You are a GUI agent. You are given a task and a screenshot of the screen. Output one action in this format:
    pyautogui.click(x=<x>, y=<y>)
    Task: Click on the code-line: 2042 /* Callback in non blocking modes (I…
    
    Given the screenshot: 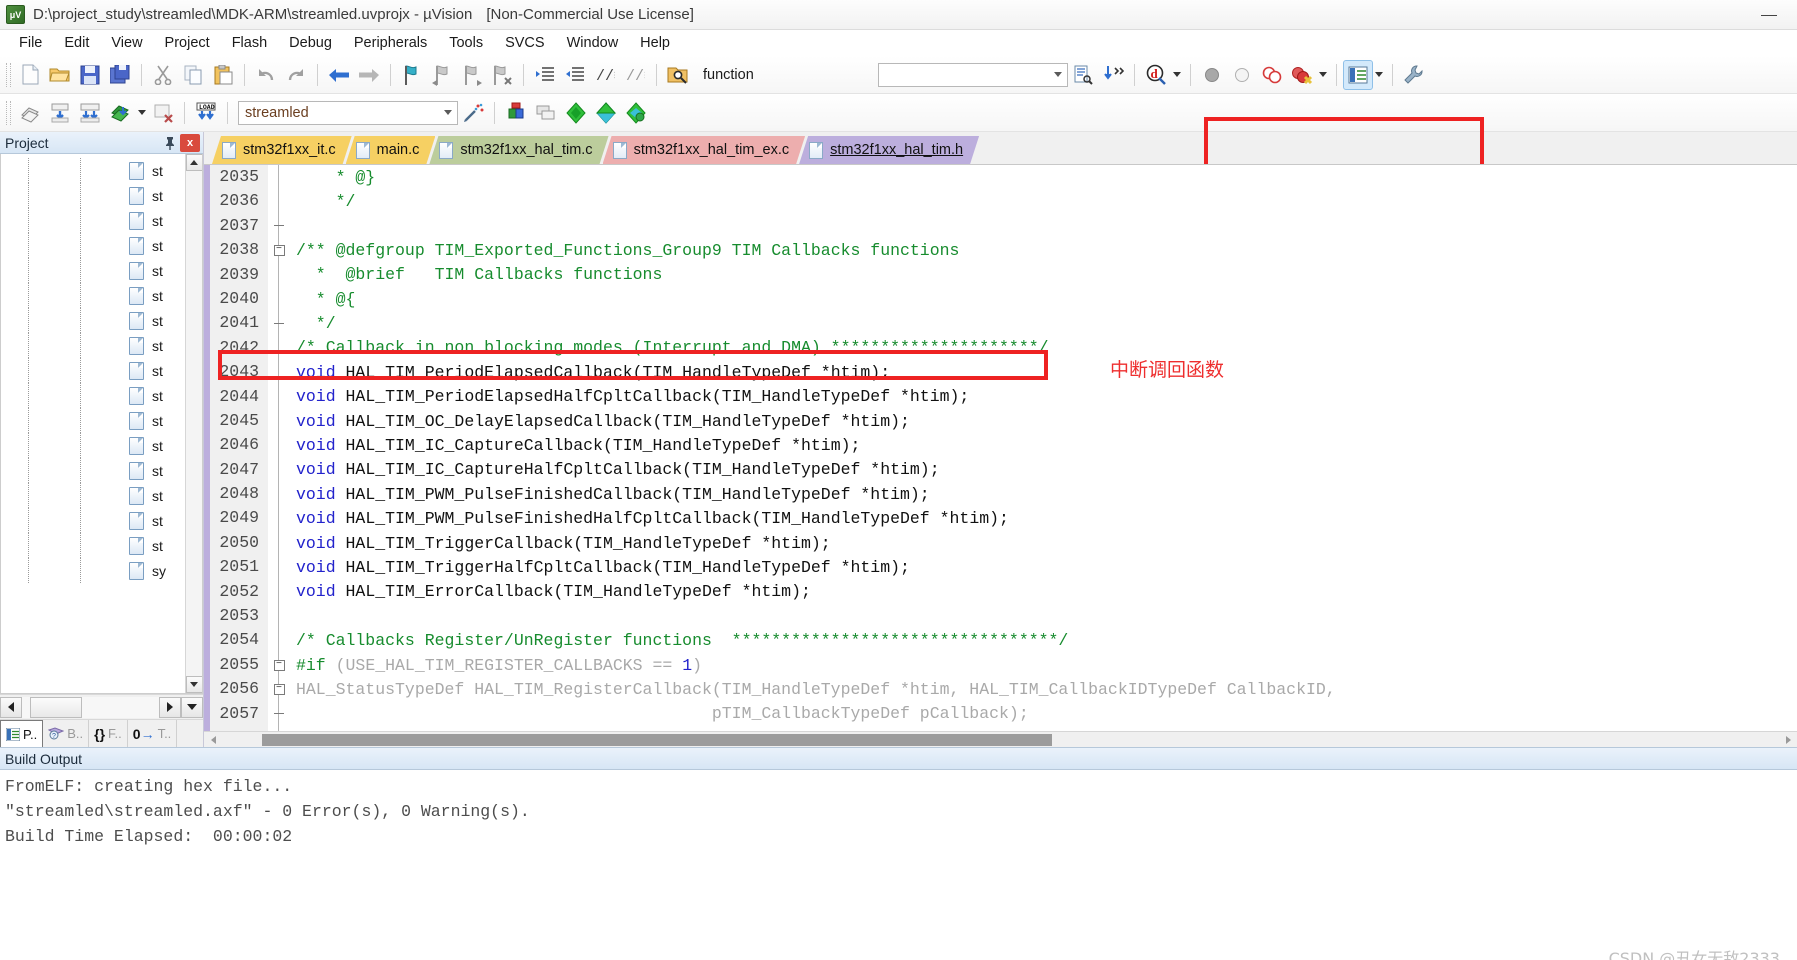 What is the action you would take?
    pyautogui.click(x=1003, y=348)
    